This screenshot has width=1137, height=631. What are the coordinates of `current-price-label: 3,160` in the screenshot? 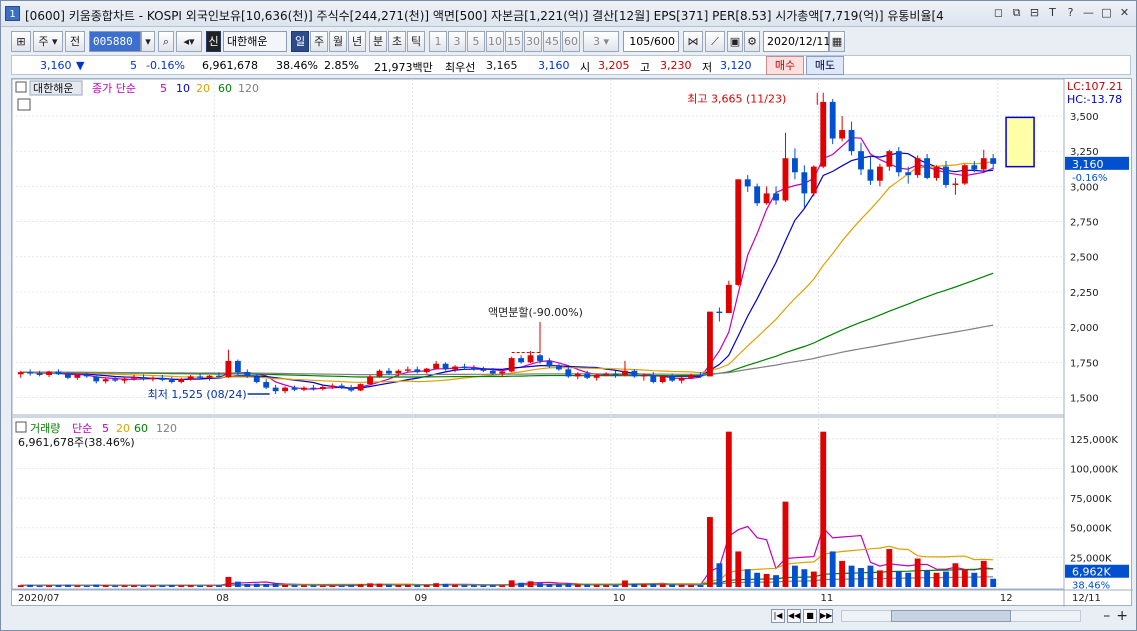 It's located at (1088, 164).